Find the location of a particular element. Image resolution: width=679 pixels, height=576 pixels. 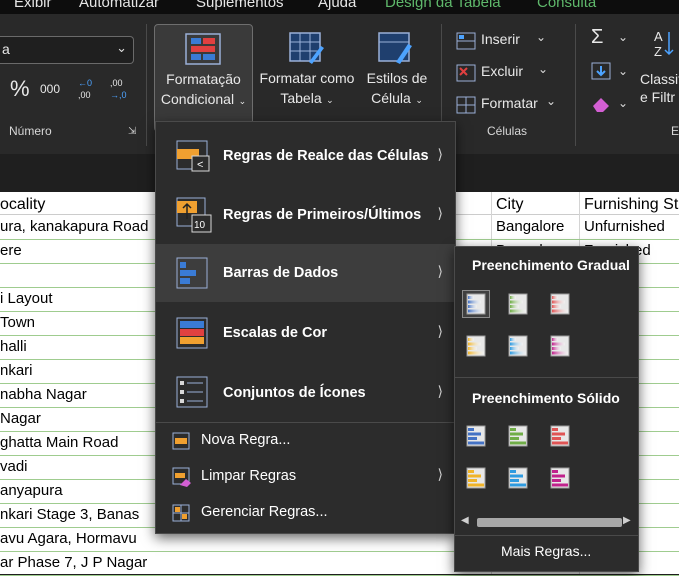

cell-furnishing: Unfurnished is located at coordinates (631, 227).